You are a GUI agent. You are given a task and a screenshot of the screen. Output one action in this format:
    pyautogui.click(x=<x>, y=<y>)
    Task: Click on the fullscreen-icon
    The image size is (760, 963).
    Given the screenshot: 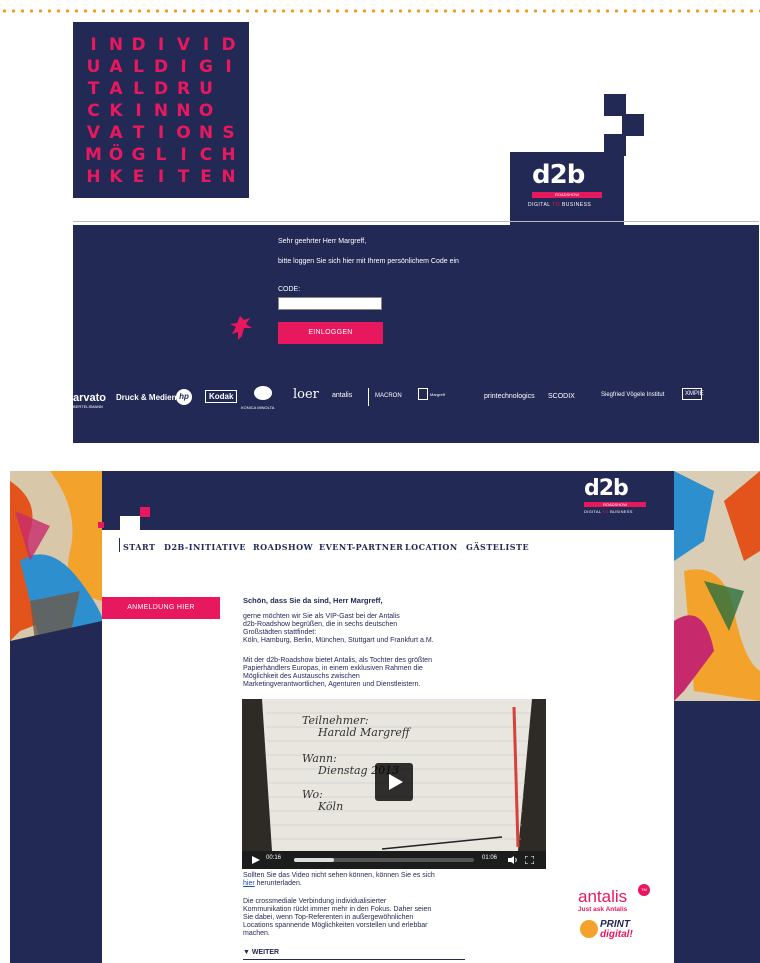 What is the action you would take?
    pyautogui.click(x=529, y=860)
    